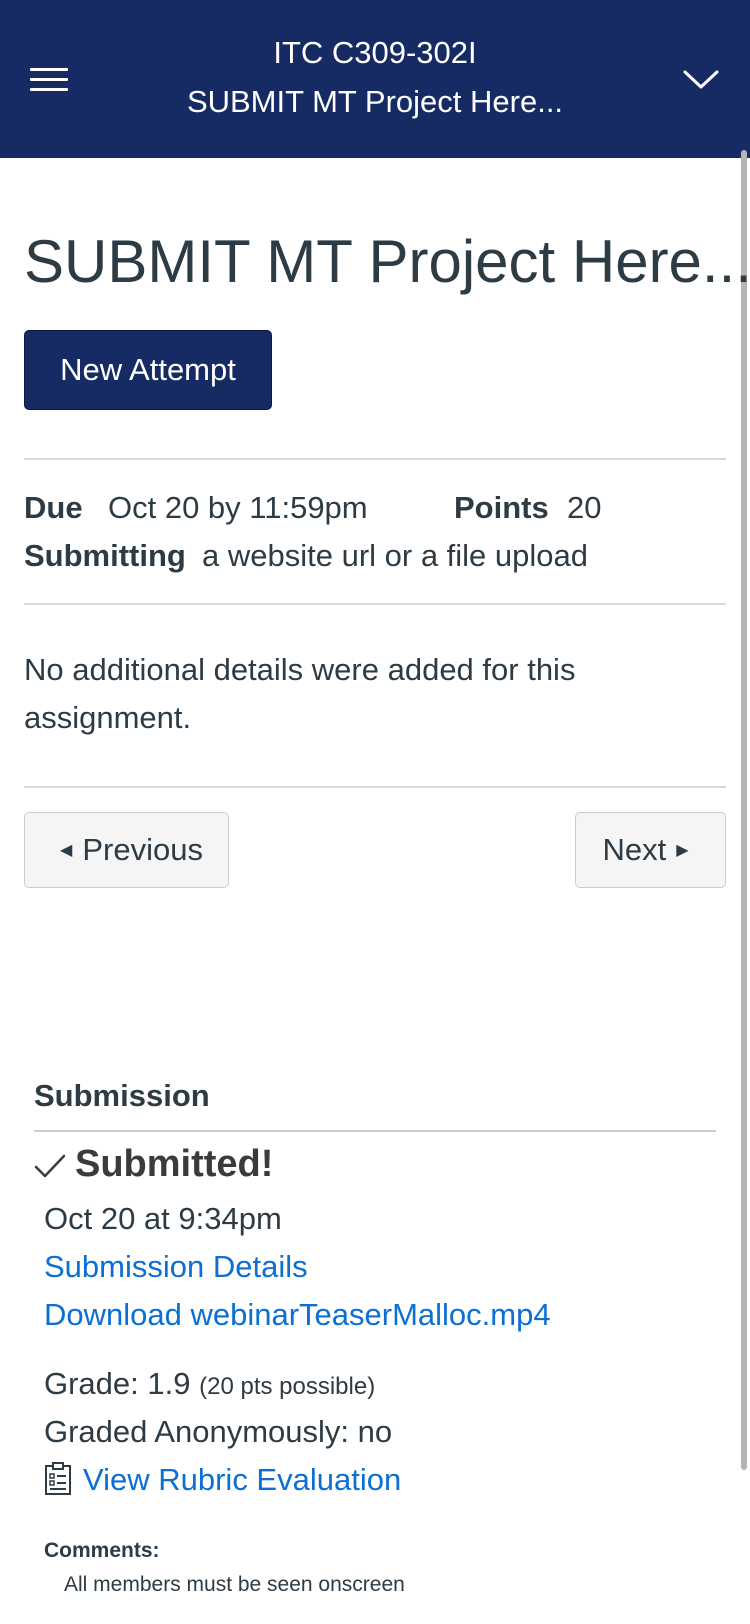 The width and height of the screenshot is (750, 1624). What do you see at coordinates (234, 1584) in the screenshot?
I see `comment-text: All members must be seen onscreen` at bounding box center [234, 1584].